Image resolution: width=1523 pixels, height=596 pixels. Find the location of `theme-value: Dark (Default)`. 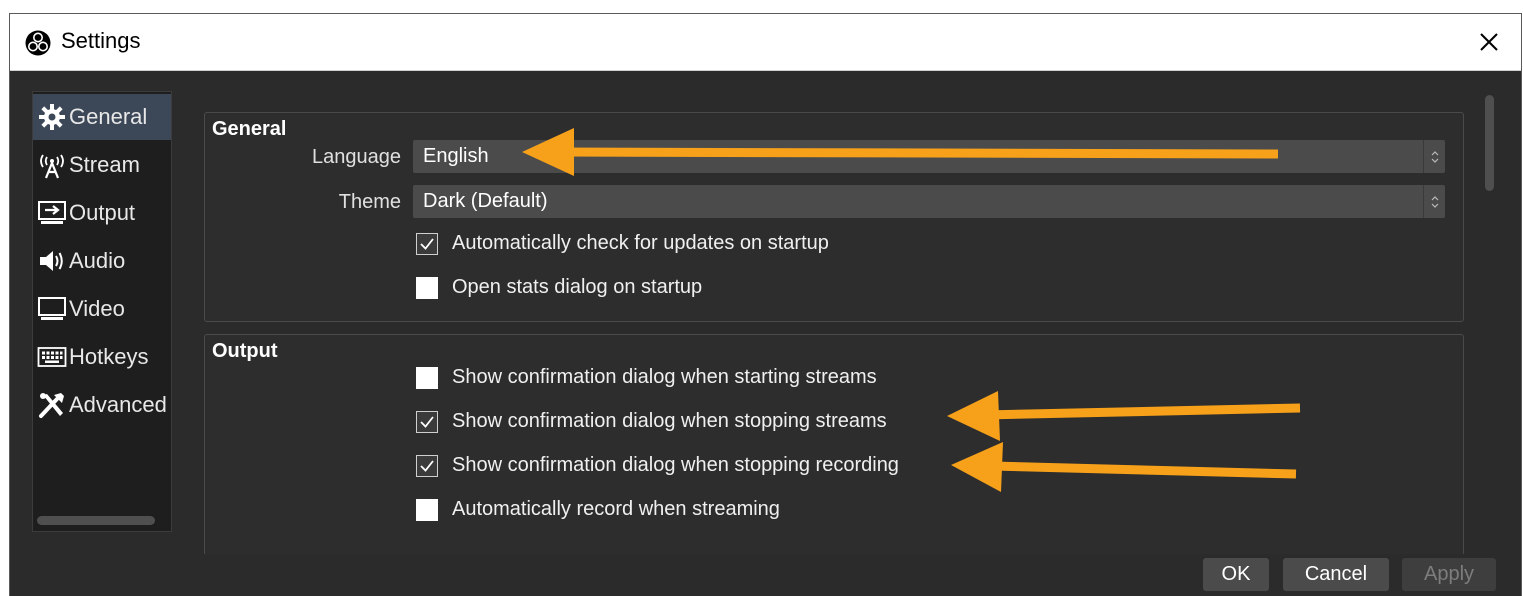

theme-value: Dark (Default) is located at coordinates (485, 201).